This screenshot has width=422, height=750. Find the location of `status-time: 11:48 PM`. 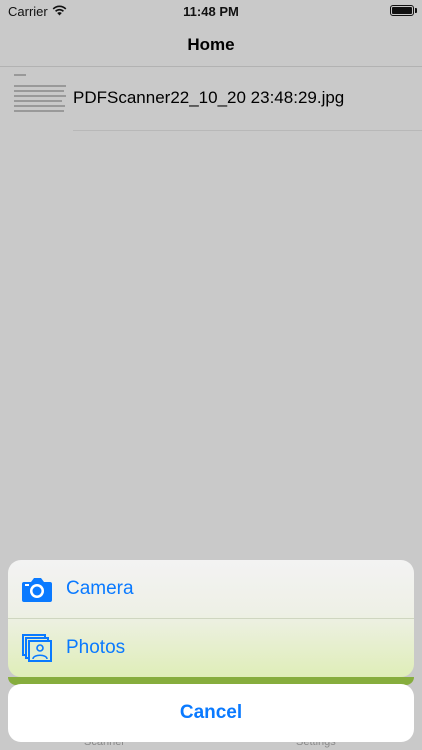

status-time: 11:48 PM is located at coordinates (211, 11).